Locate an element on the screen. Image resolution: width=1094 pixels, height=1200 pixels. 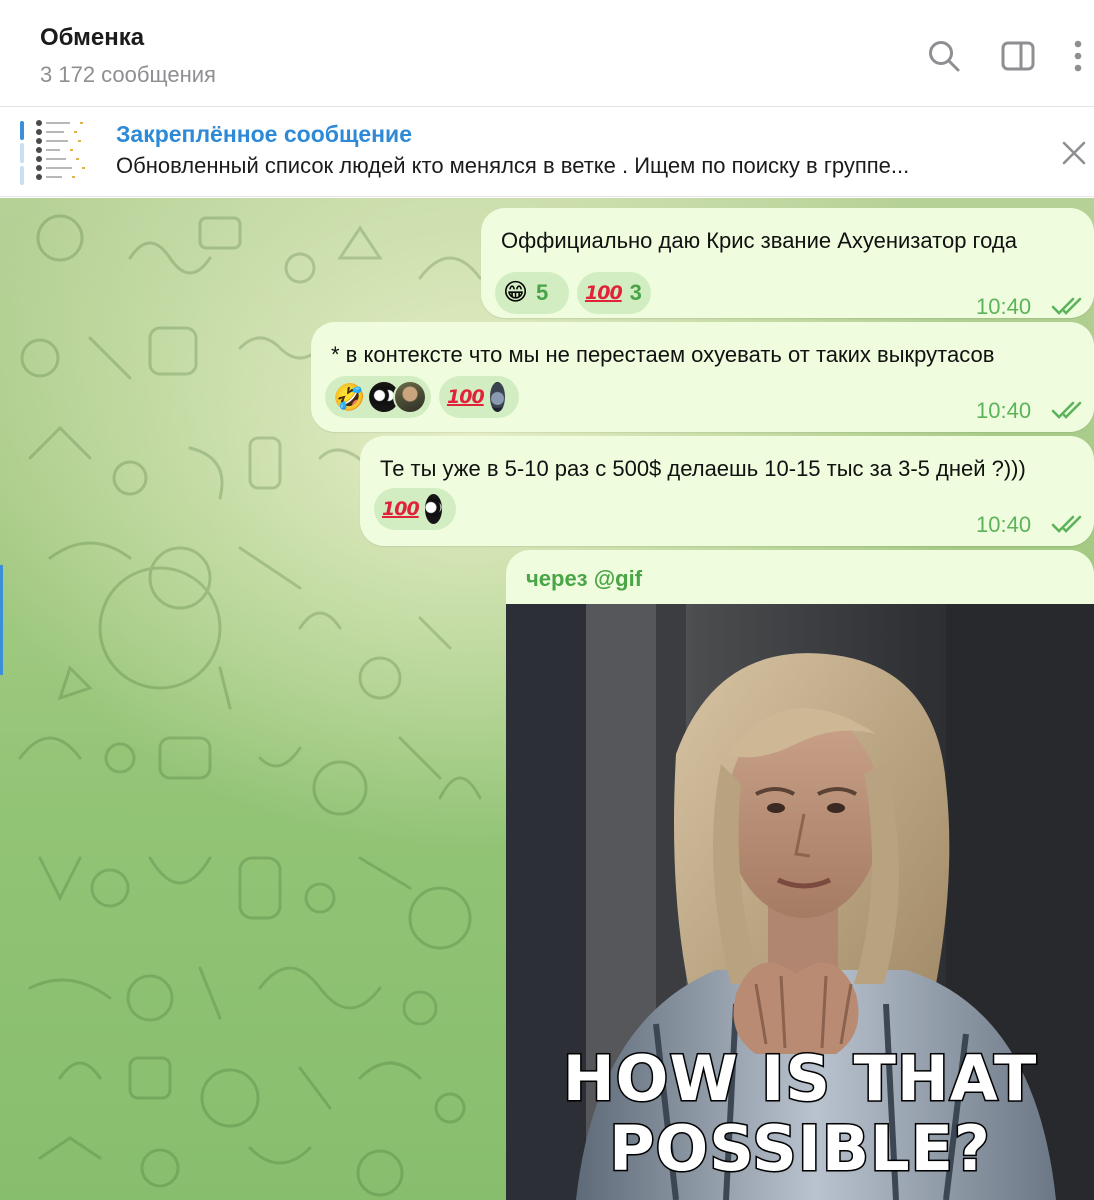
sidebar-toggle-icon is located at coordinates (1018, 56).